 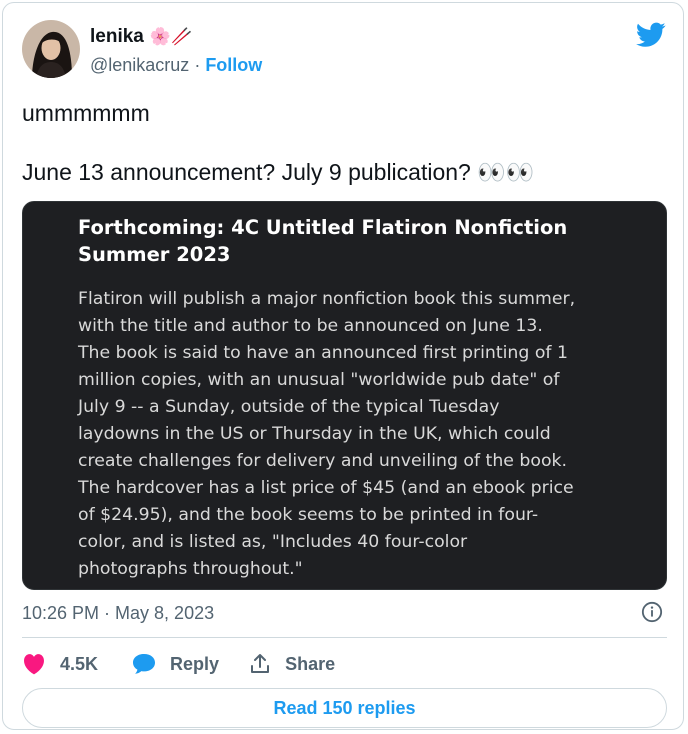 I want to click on tweet-text-line-1: ummmmmm, so click(x=86, y=113).